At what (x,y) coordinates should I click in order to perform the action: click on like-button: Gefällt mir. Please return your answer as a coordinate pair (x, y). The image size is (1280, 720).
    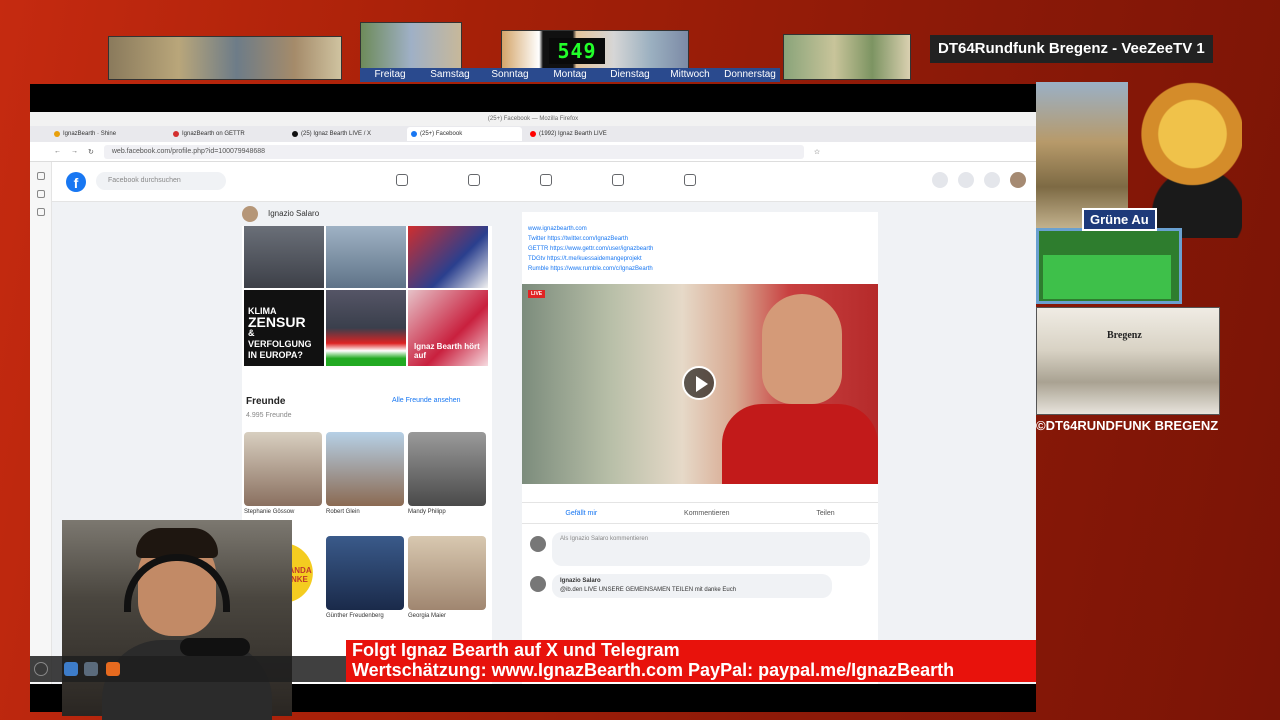
    Looking at the image, I should click on (581, 513).